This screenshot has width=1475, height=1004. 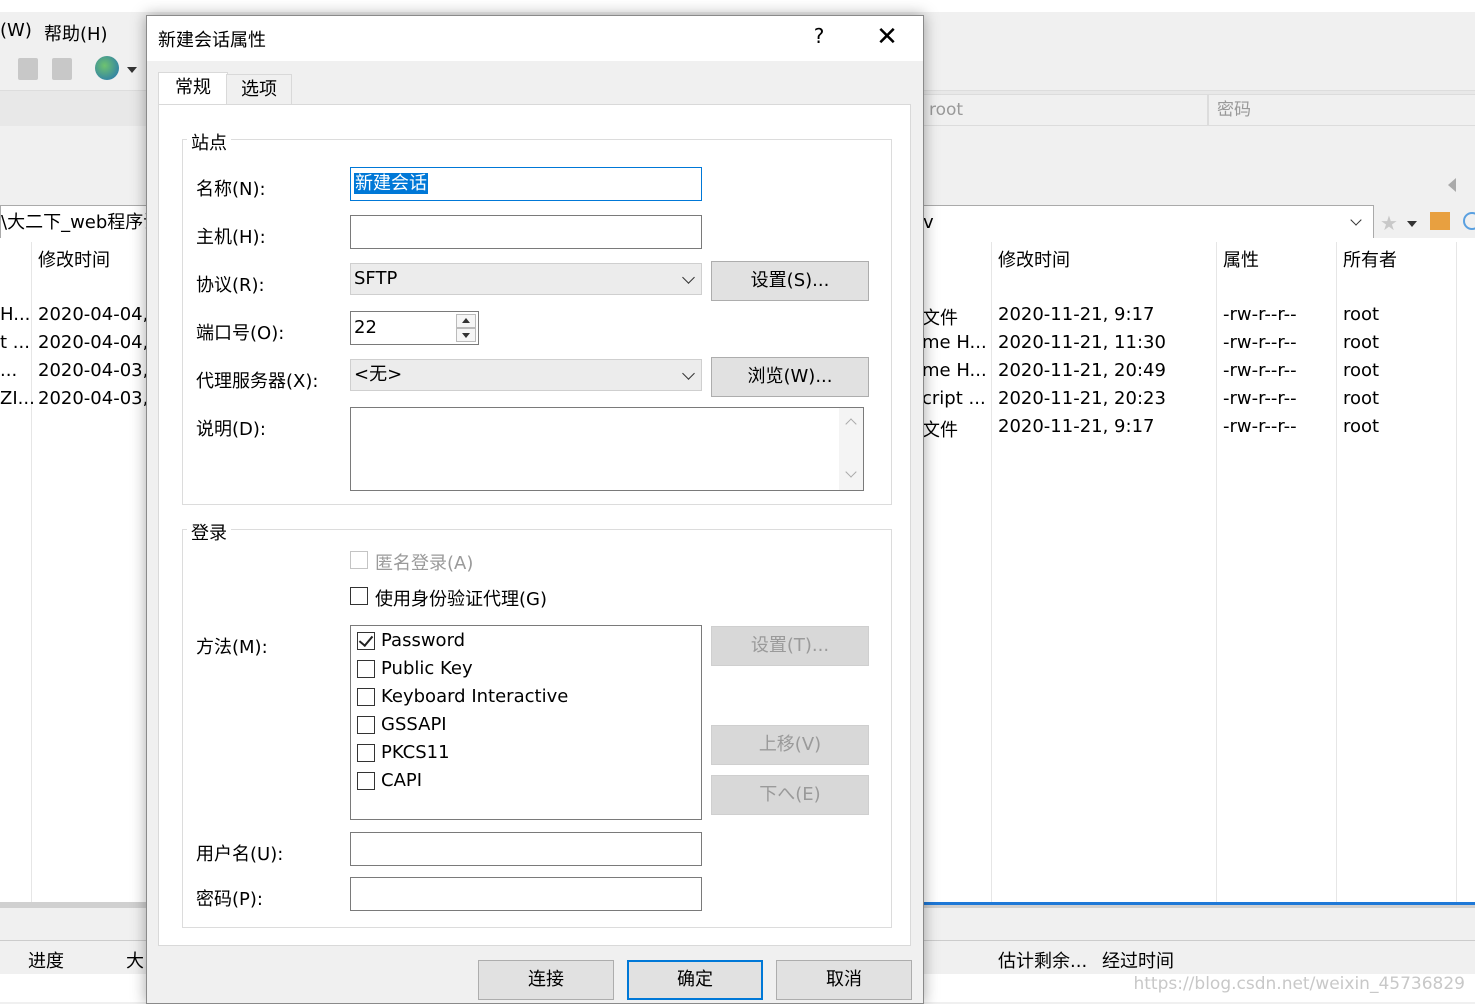 What do you see at coordinates (366, 753) in the screenshot?
I see `method-pkcs11-checkbox` at bounding box center [366, 753].